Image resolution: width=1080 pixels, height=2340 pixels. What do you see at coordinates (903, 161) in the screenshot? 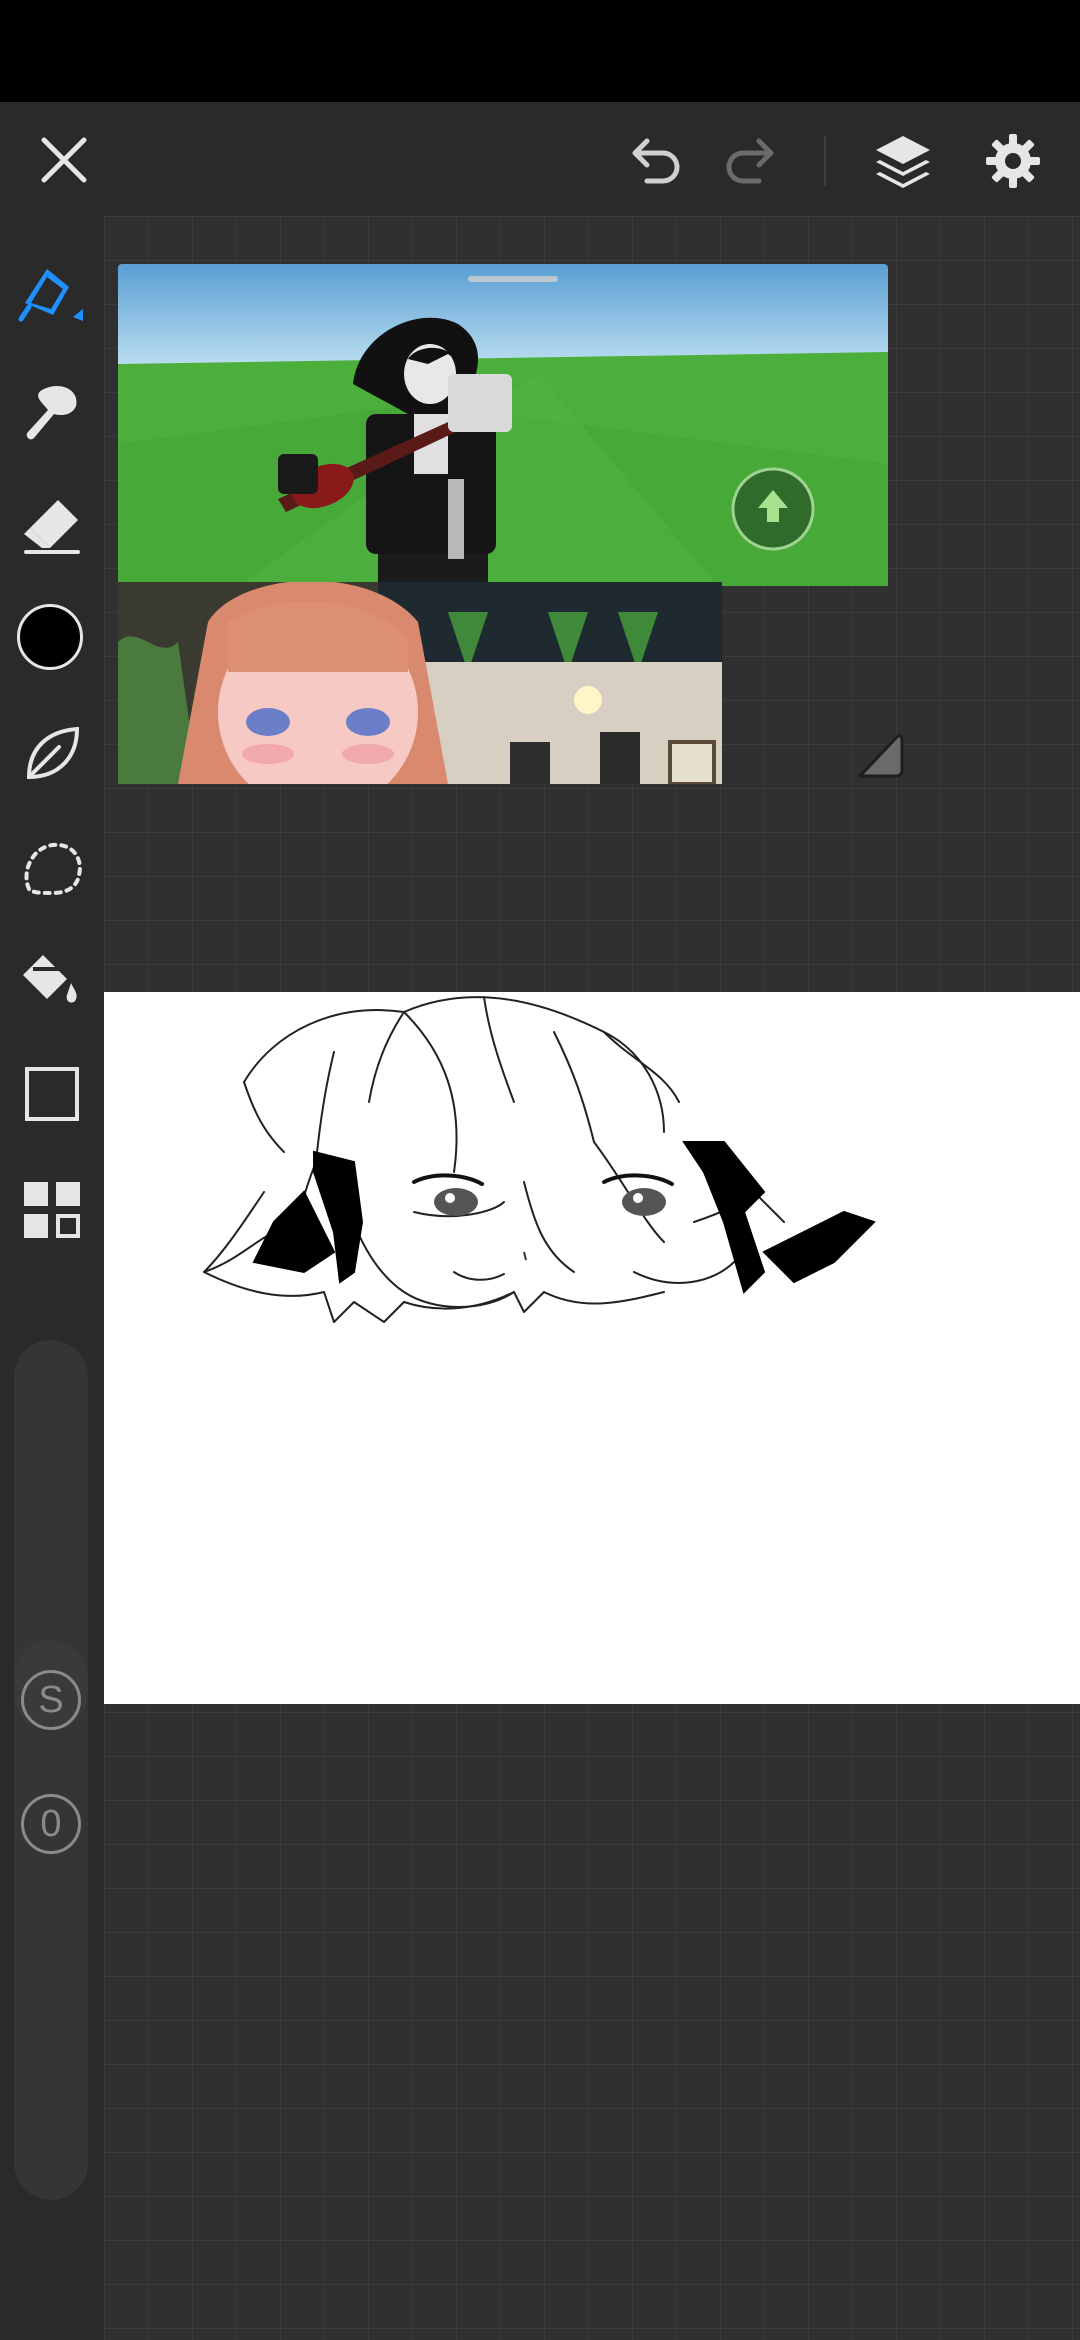
I see `layers-icon` at bounding box center [903, 161].